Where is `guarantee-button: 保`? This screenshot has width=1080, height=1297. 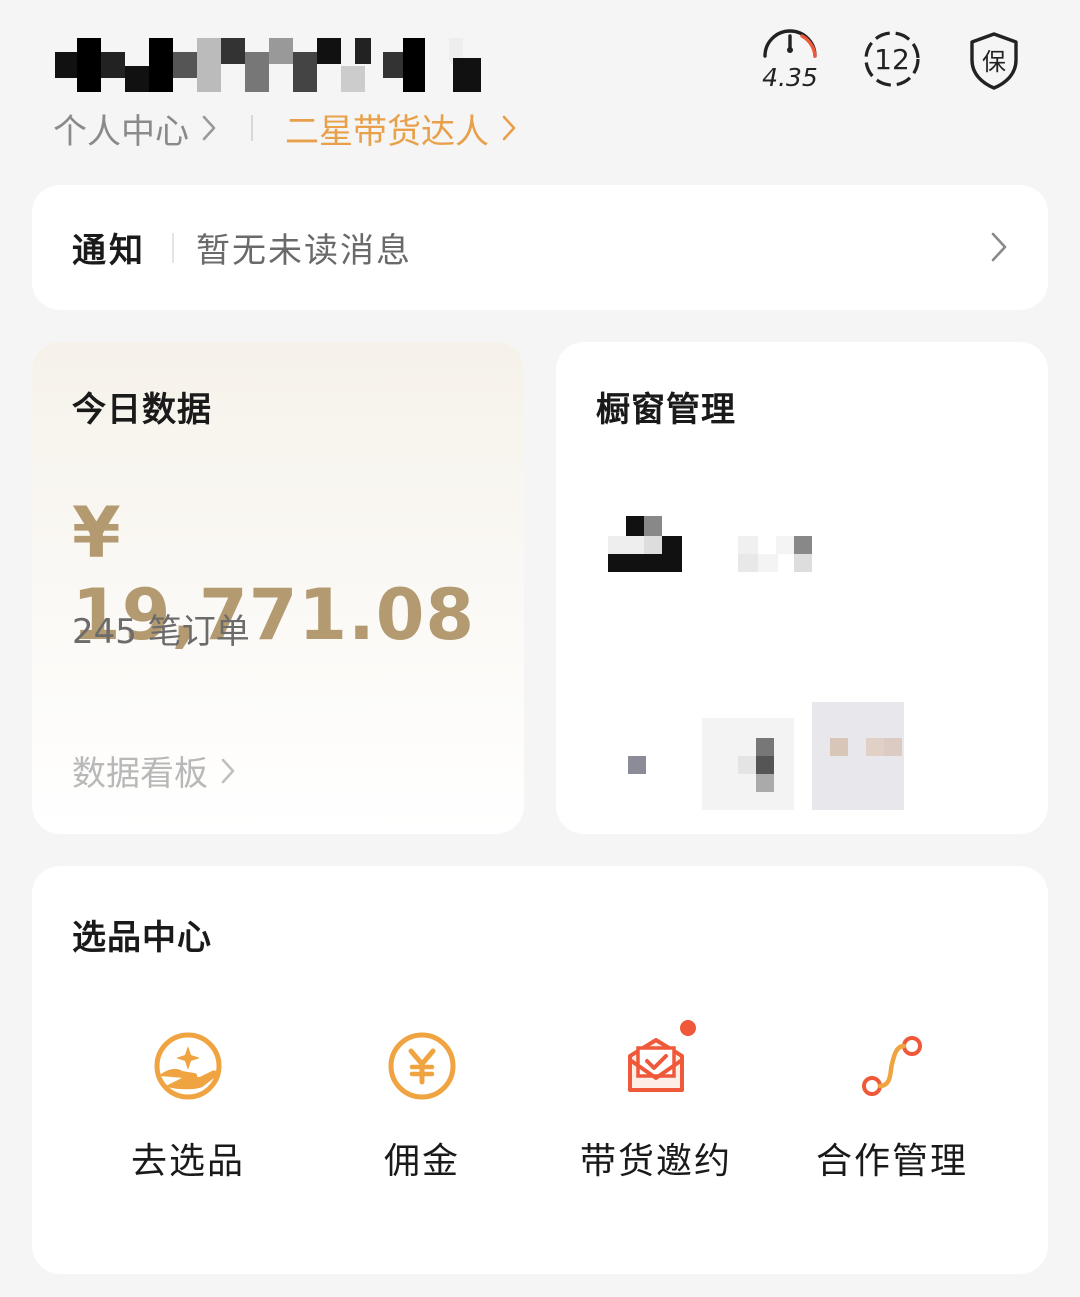
guarantee-button: 保 is located at coordinates (994, 59).